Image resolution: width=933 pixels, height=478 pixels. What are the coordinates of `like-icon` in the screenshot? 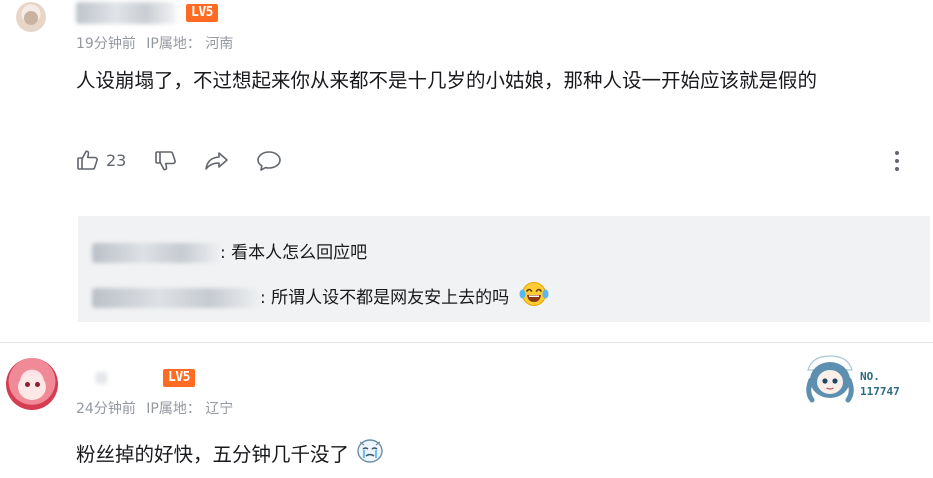 It's located at (88, 160).